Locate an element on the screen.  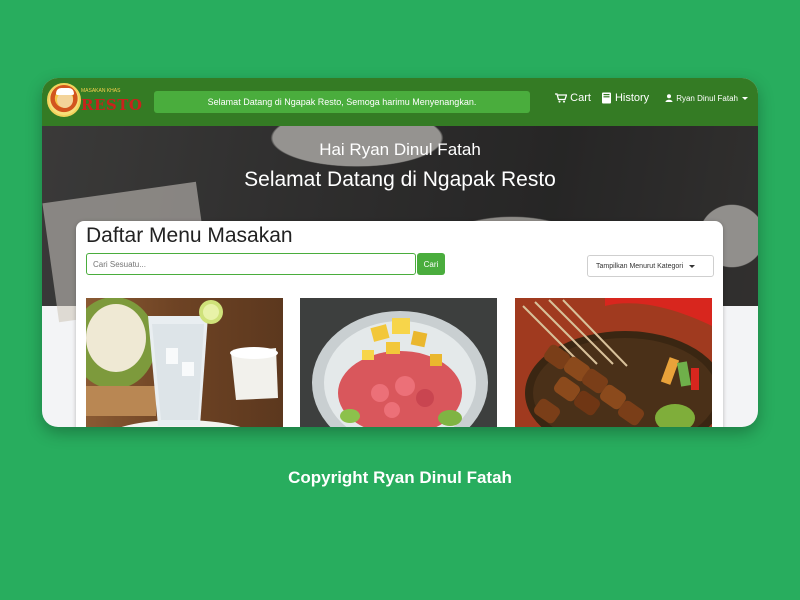
nav-history-link: History is located at coordinates (625, 98).